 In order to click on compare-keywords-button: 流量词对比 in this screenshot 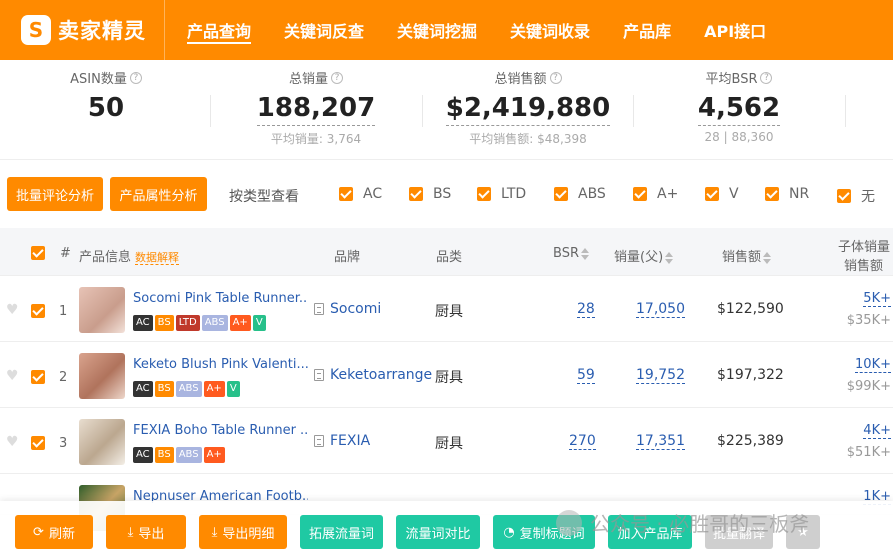, I will do `click(438, 532)`.